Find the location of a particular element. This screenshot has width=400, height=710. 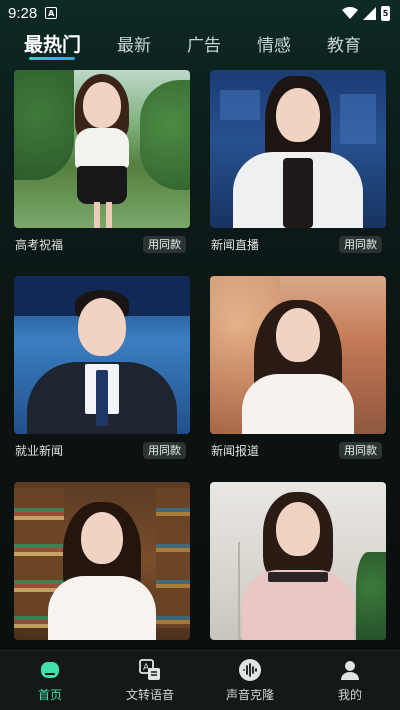

nav-profile: 我的 is located at coordinates (350, 680).